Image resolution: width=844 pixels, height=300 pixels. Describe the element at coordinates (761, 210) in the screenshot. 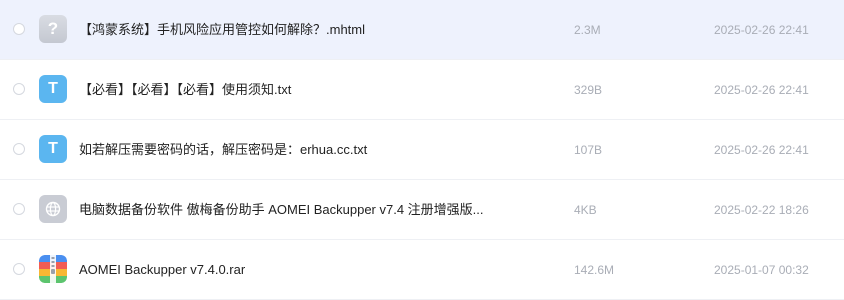

I see `file-date: 2025-02-22 18:26` at that location.